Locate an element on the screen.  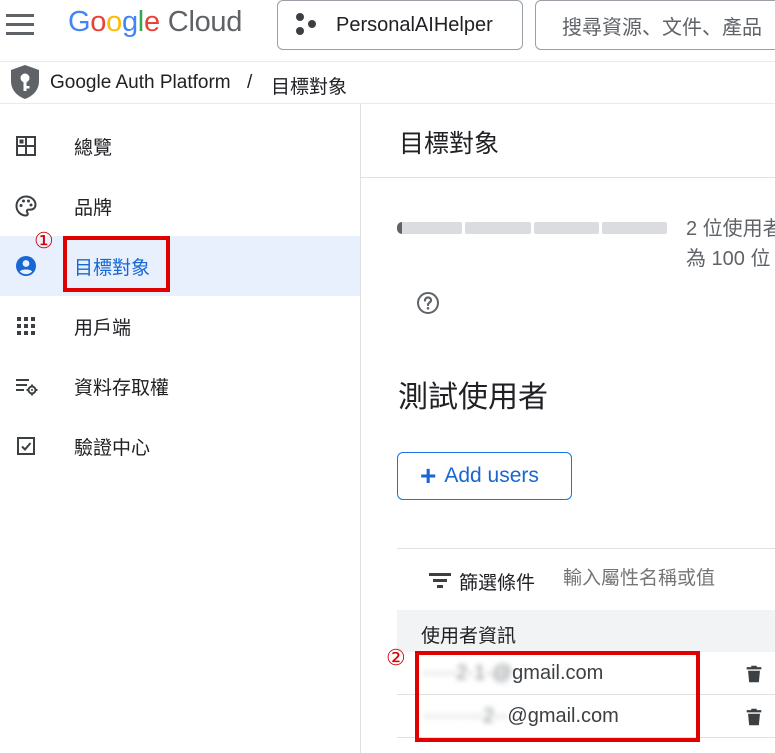
progress-fill is located at coordinates (400, 228).